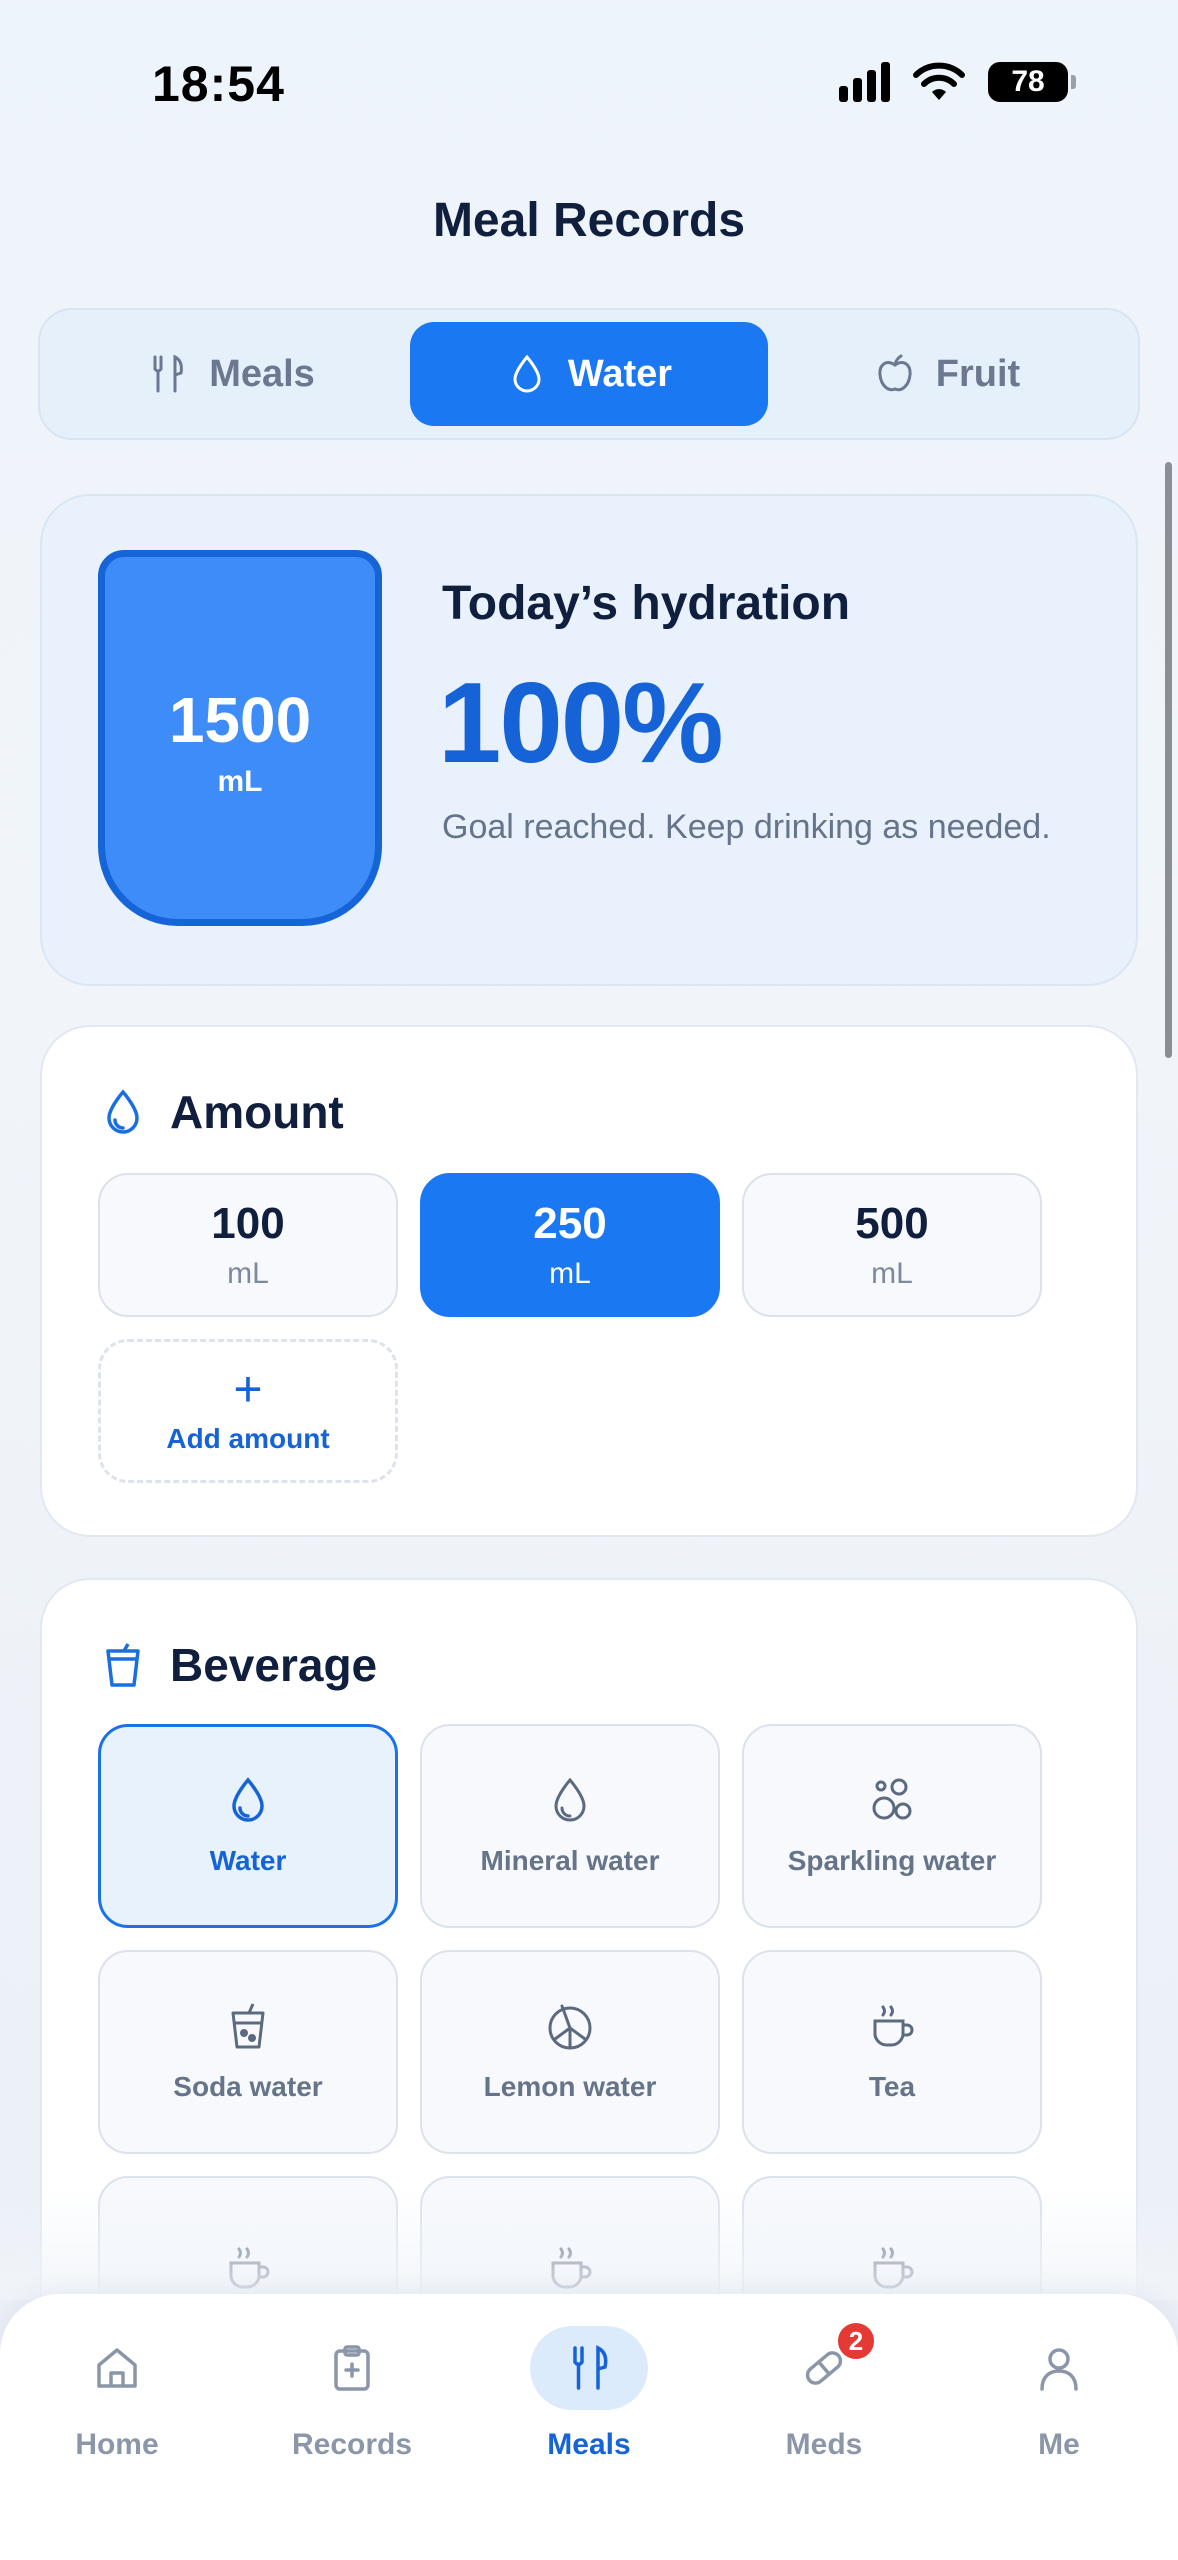  What do you see at coordinates (892, 1223) in the screenshot?
I see `amount-value: 500` at bounding box center [892, 1223].